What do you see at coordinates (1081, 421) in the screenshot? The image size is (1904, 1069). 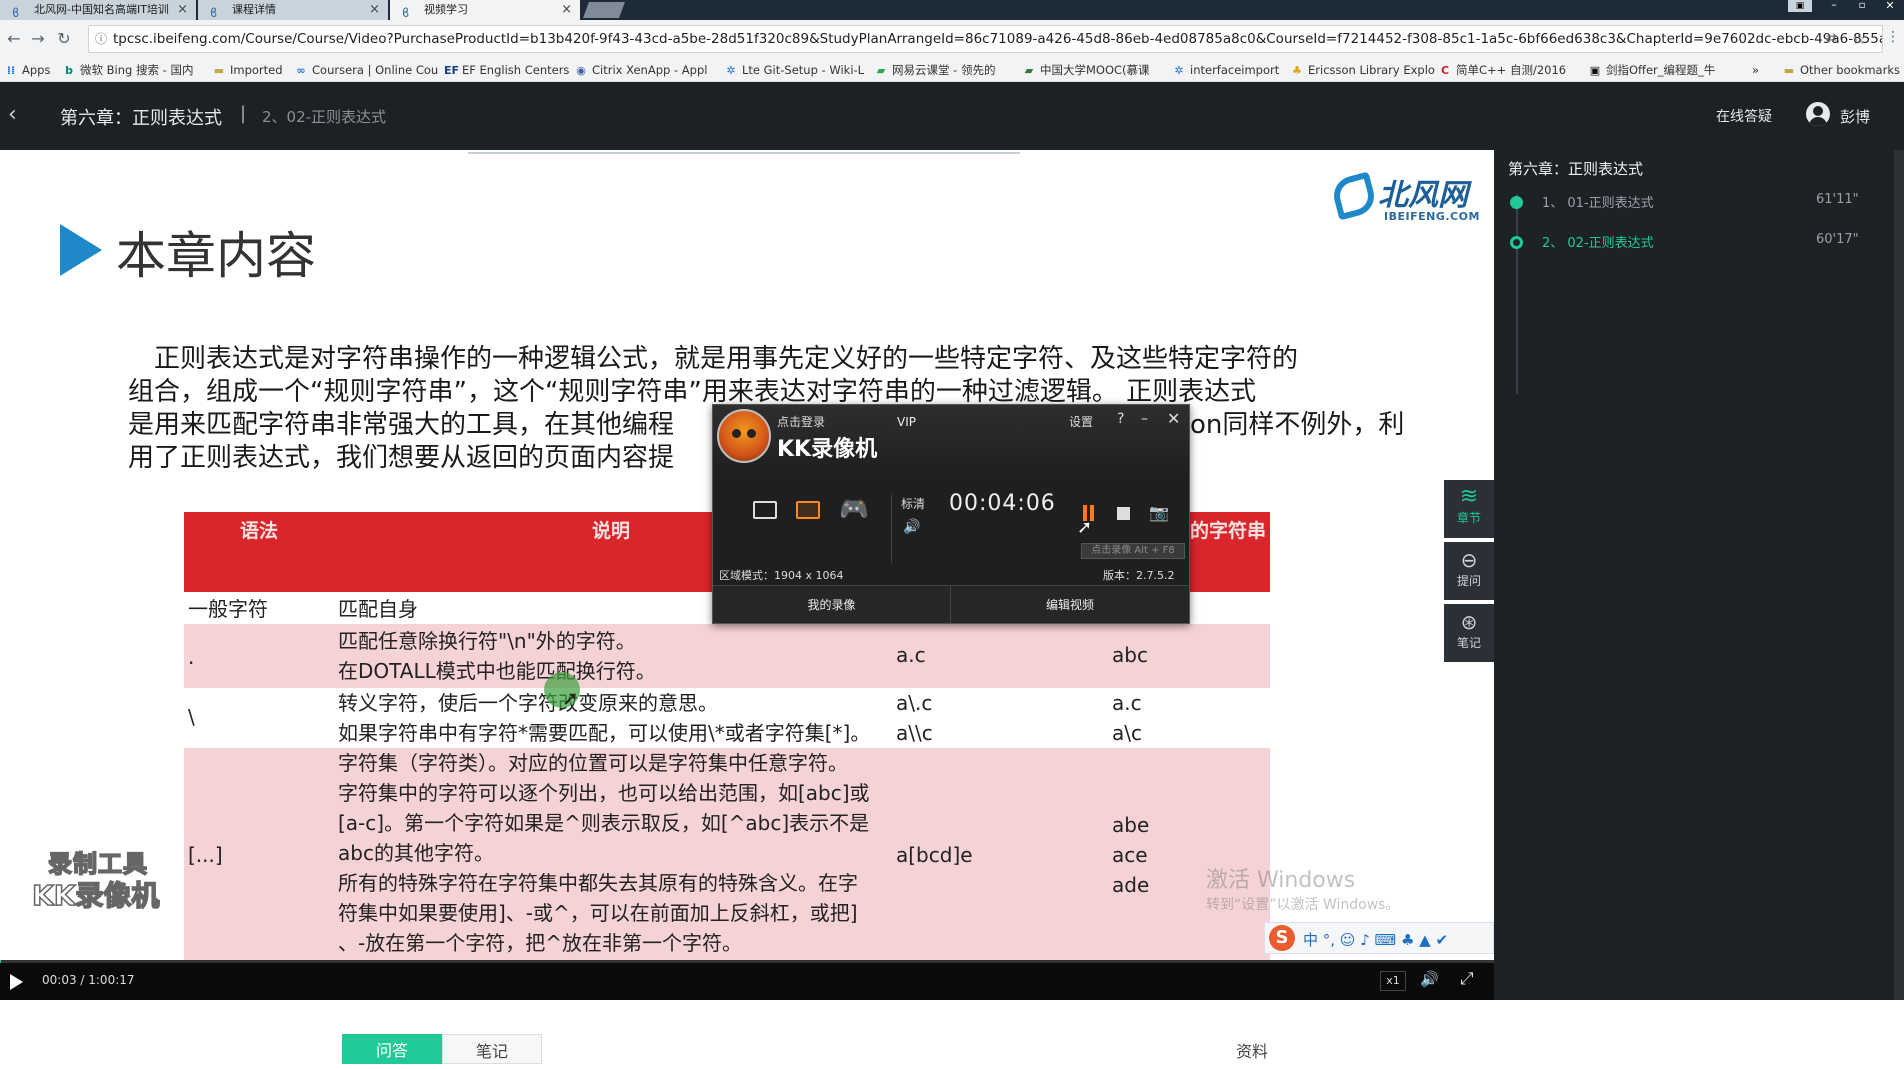 I see `kk-settings-button: 设置` at bounding box center [1081, 421].